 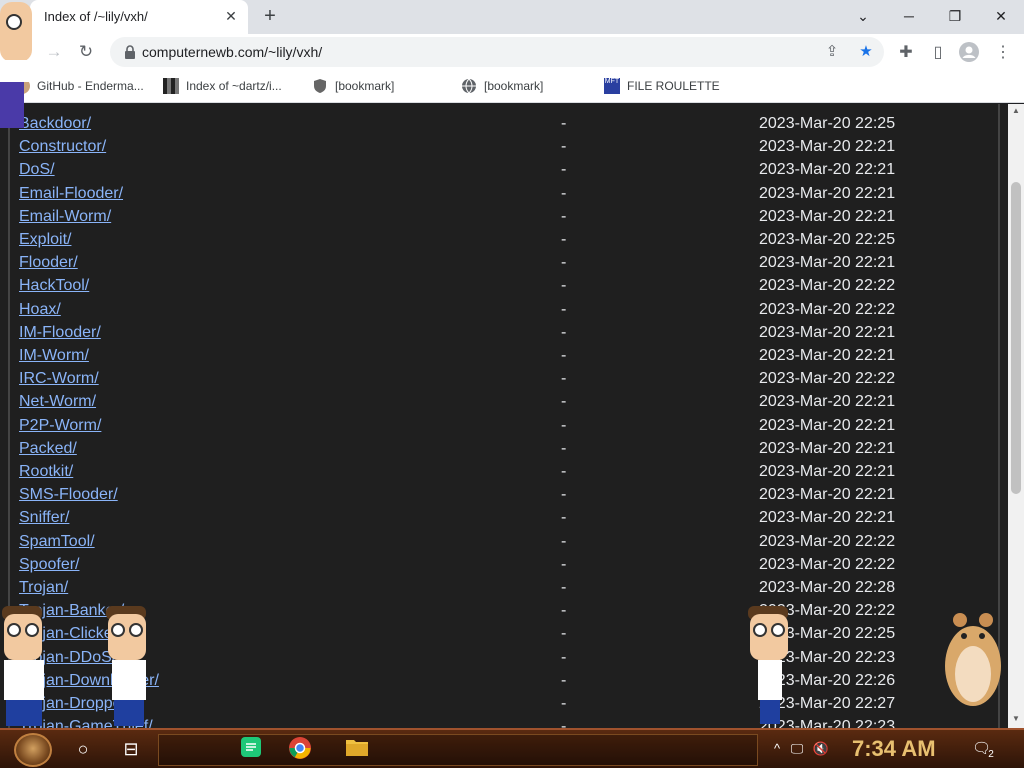 What do you see at coordinates (65, 217) in the screenshot?
I see `directory-link: Email-Worm/` at bounding box center [65, 217].